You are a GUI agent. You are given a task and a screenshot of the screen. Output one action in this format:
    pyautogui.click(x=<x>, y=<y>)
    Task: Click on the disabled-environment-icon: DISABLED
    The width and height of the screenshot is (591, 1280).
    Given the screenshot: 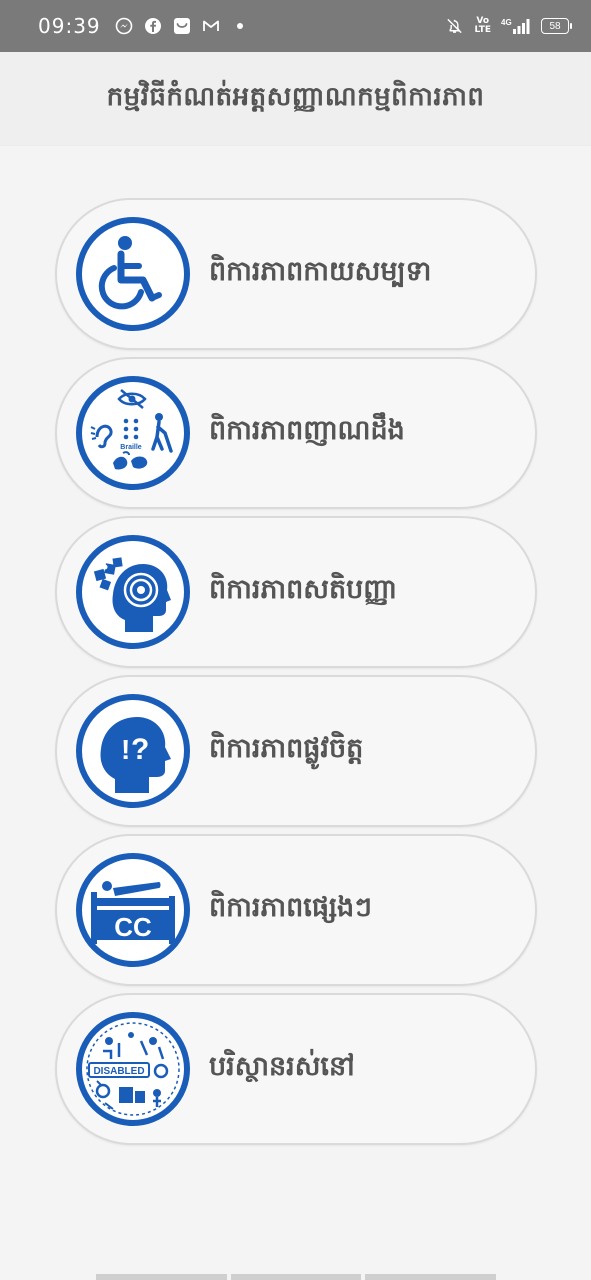 What is the action you would take?
    pyautogui.click(x=133, y=1069)
    